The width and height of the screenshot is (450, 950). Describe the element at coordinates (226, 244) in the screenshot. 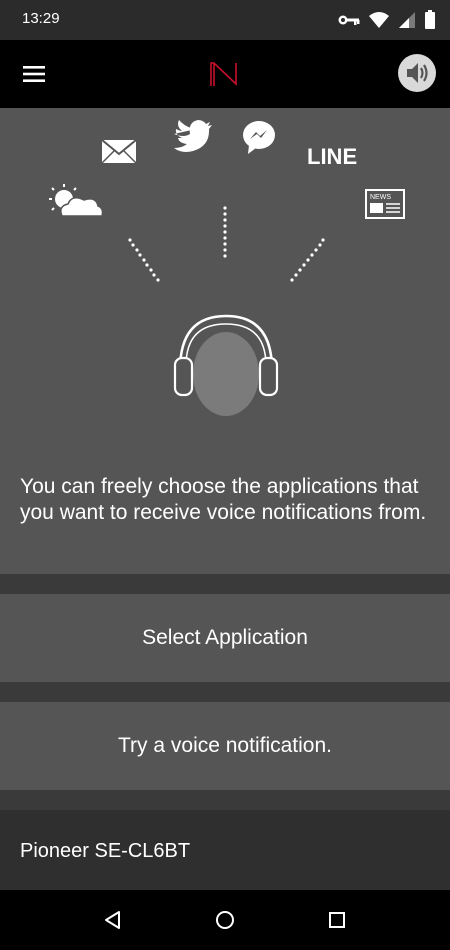

I see `sound-dots` at that location.